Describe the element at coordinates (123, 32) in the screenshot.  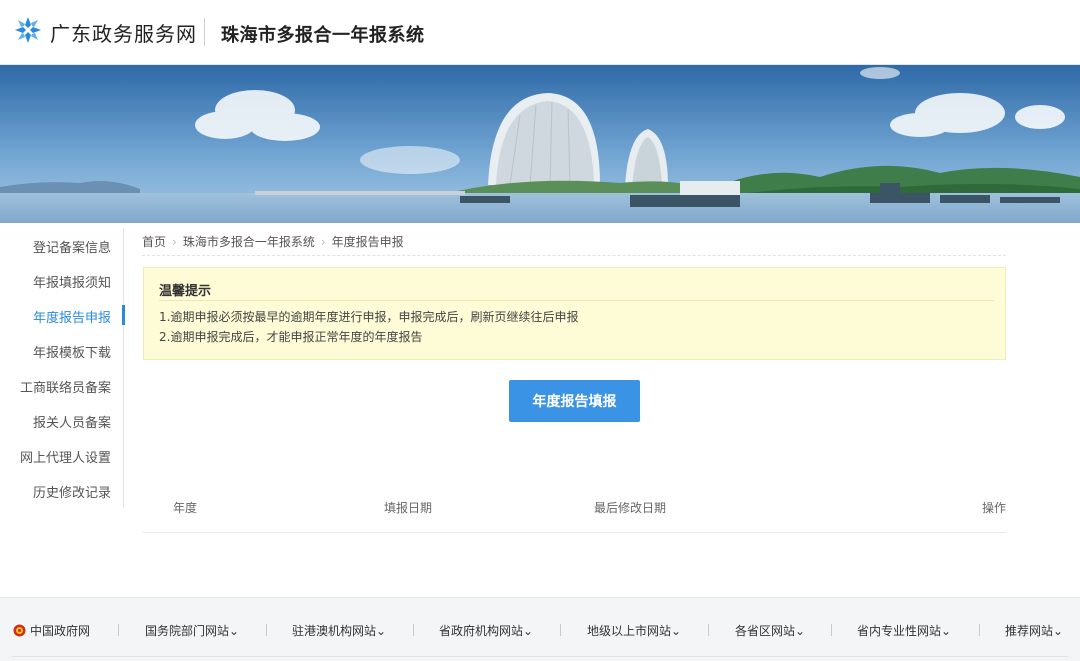
I see `site-name: 广东政务服务网` at that location.